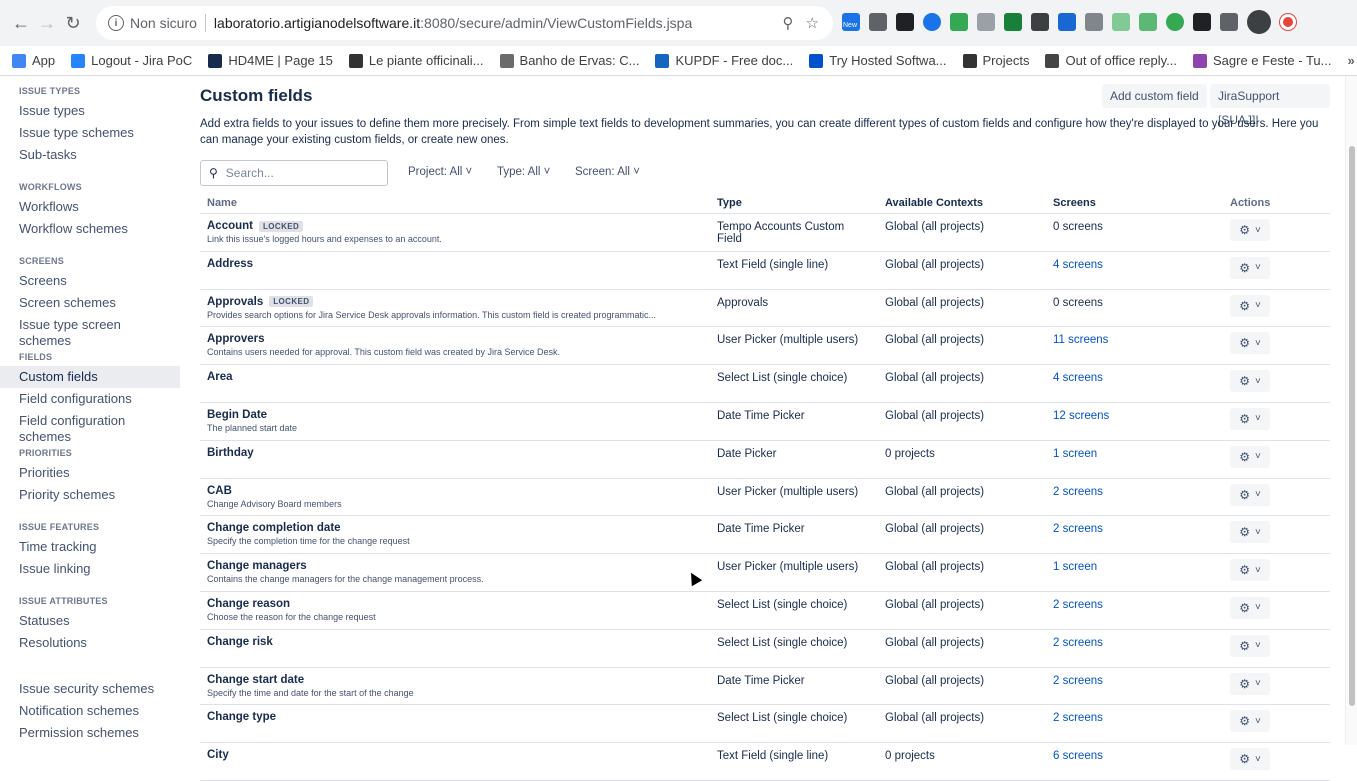 The image size is (1357, 781). Describe the element at coordinates (440, 172) in the screenshot. I see `project-filter: Project: All ˅` at that location.